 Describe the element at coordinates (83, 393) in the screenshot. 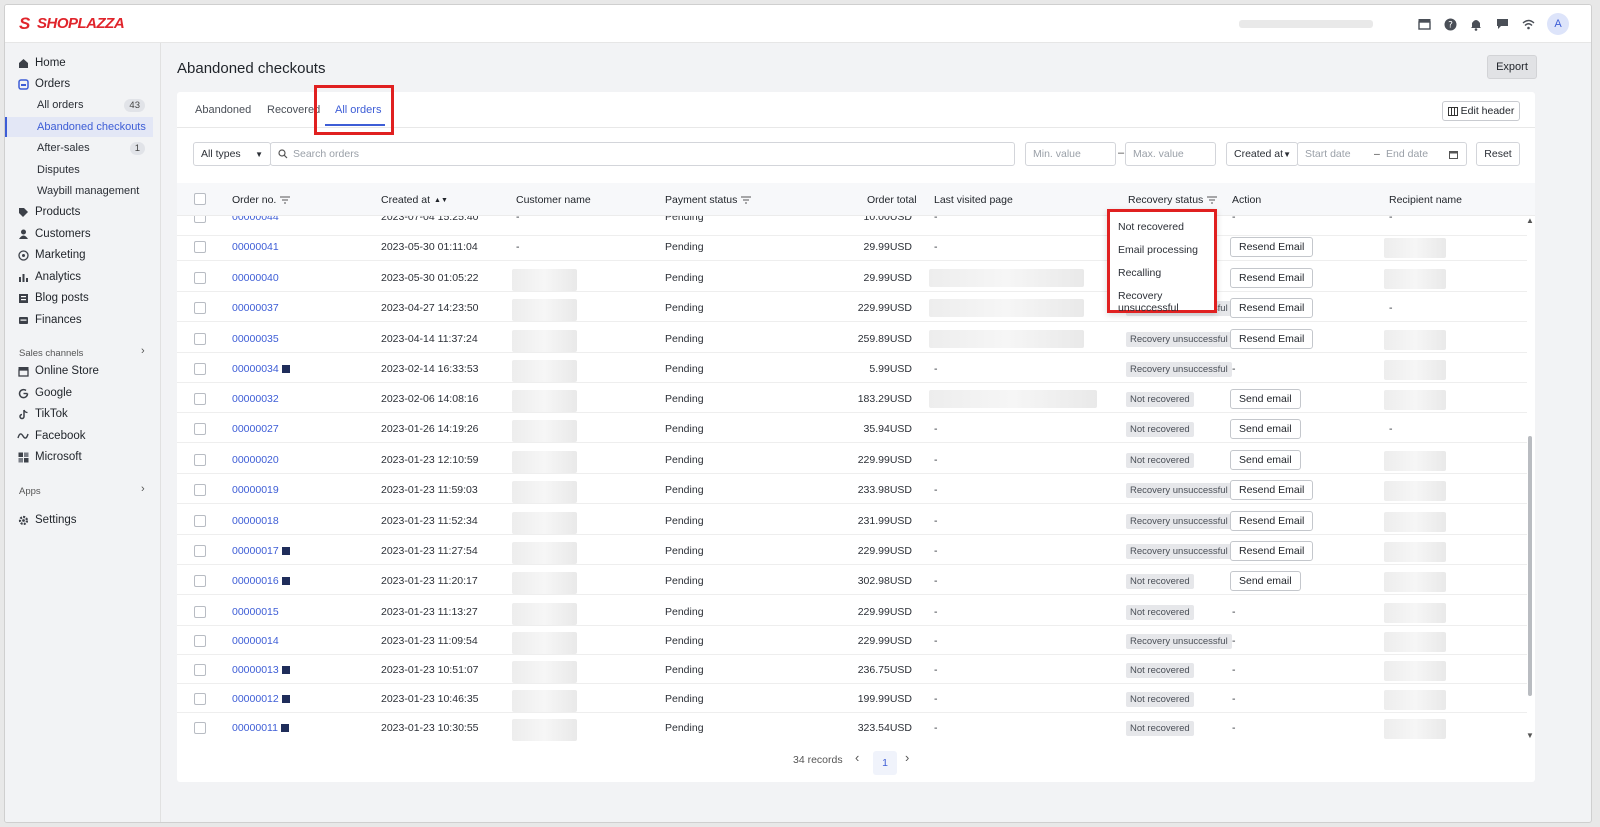

I see `sidebar-item-google: Google` at that location.